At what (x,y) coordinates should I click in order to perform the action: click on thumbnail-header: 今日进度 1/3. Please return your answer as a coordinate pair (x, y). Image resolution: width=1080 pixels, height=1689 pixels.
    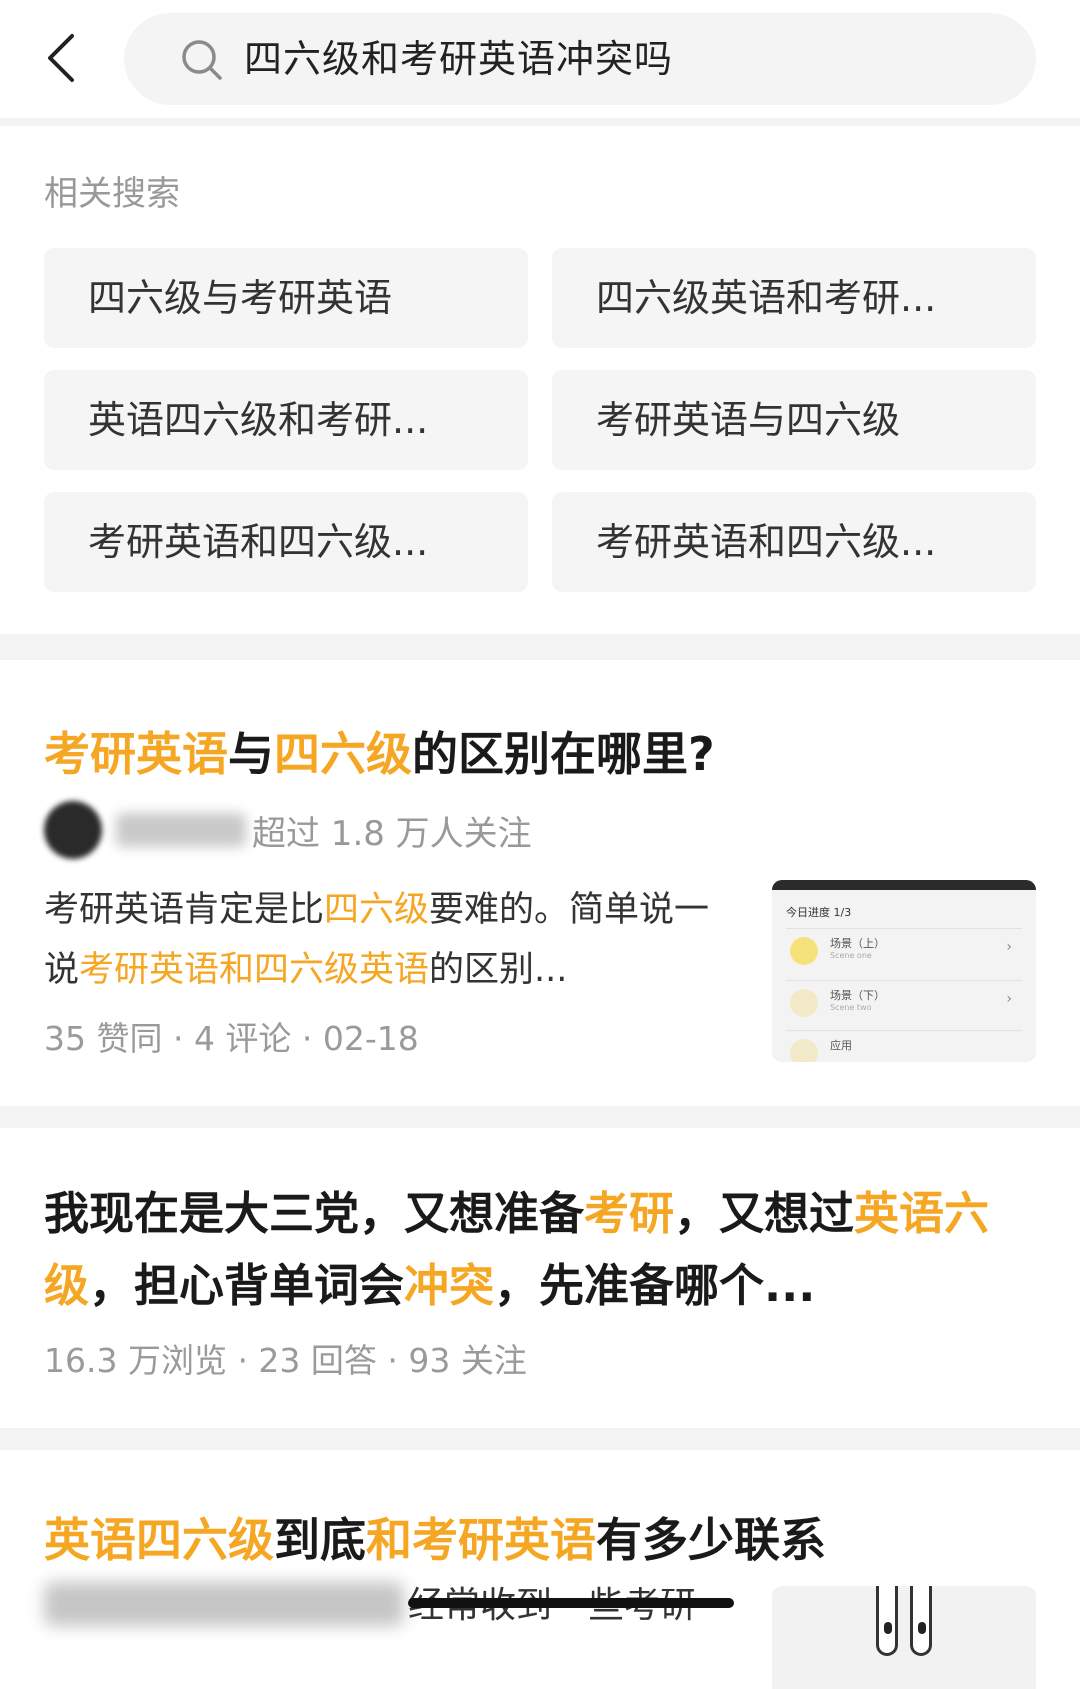
    Looking at the image, I should click on (819, 912).